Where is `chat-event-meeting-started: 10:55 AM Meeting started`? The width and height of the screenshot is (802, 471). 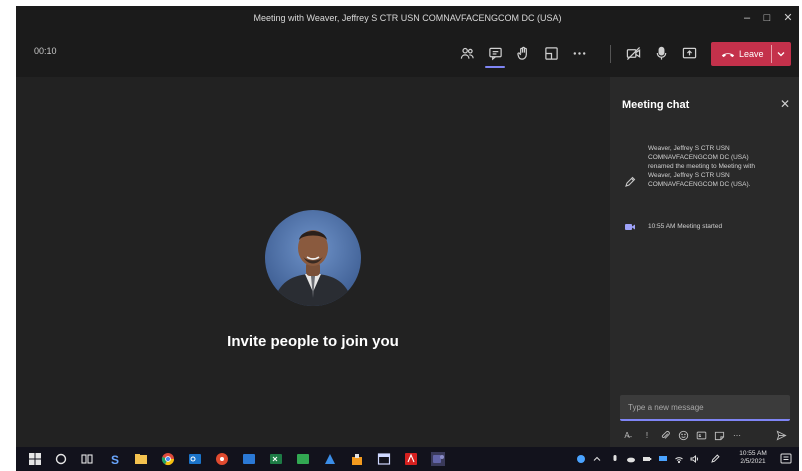
chat-event-meeting-started: 10:55 AM Meeting started is located at coordinates (707, 227).